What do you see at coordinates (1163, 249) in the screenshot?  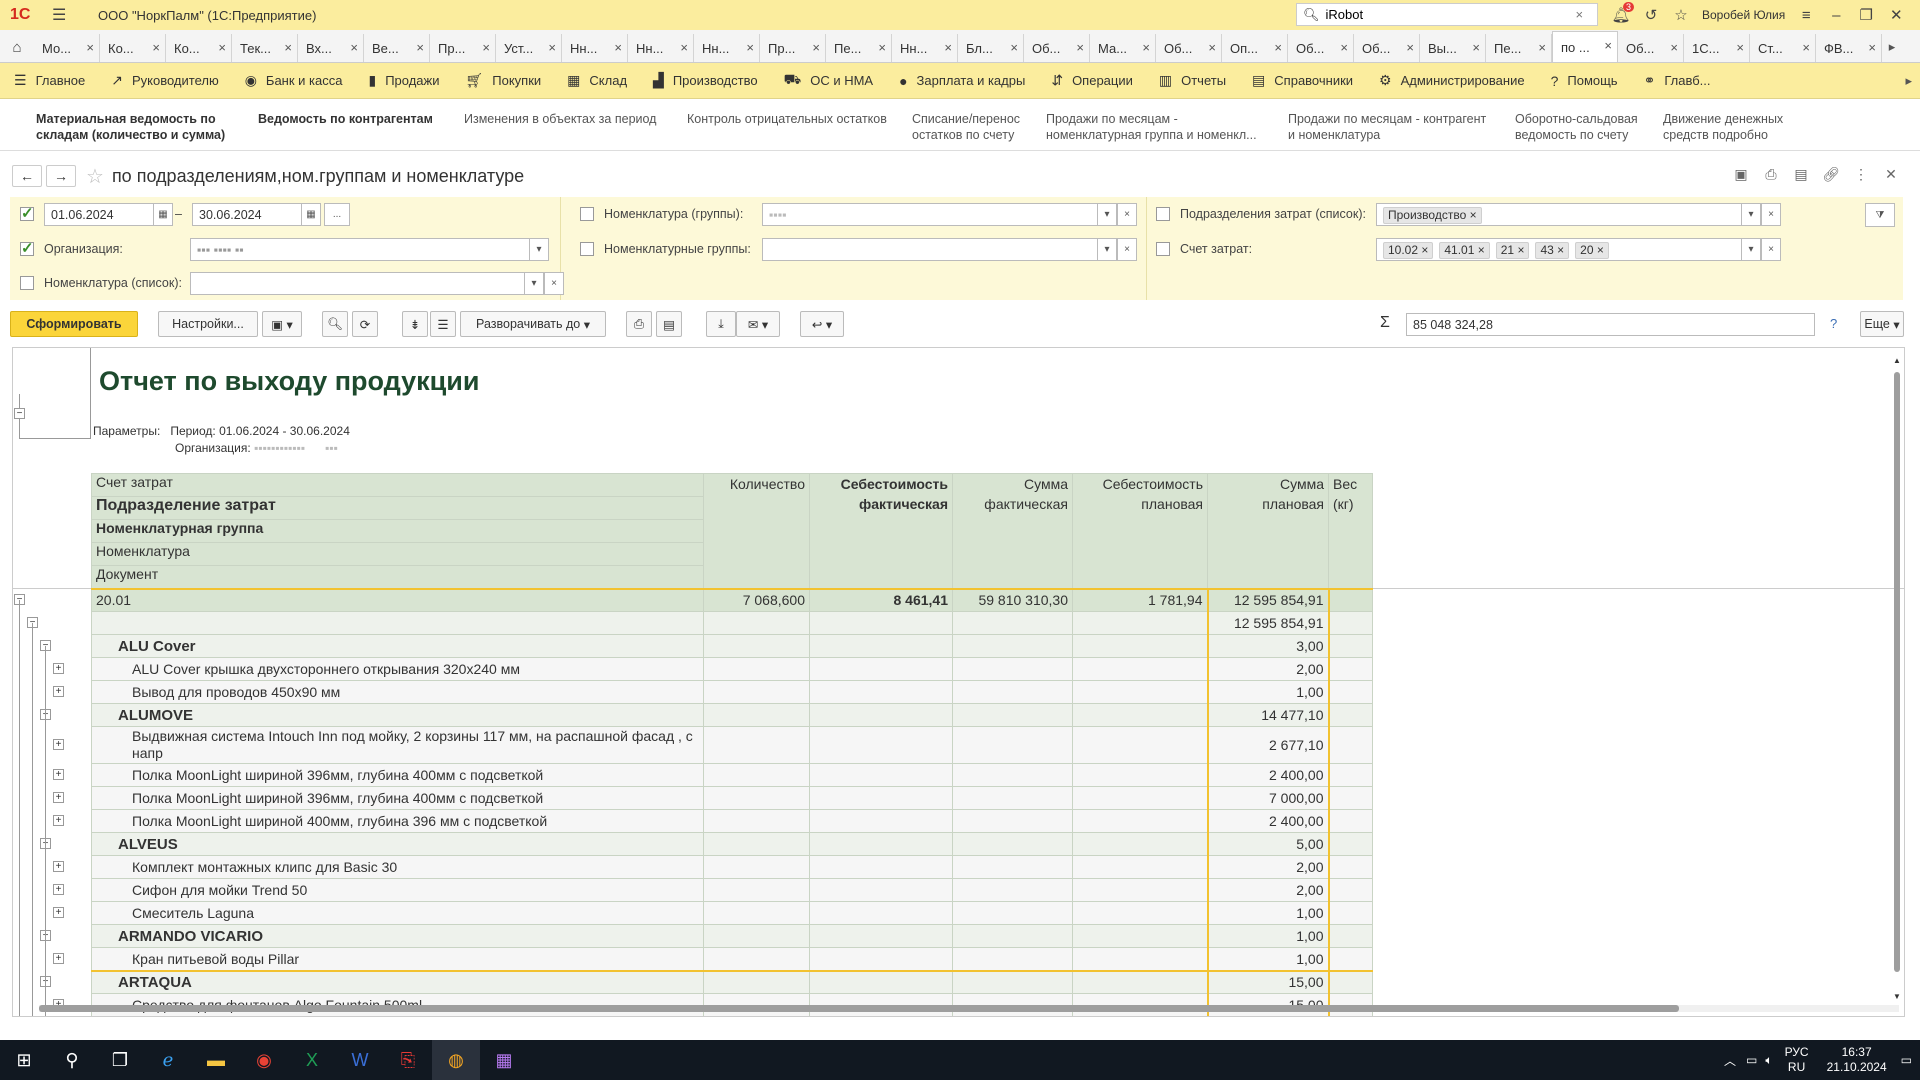 I see `account-checkbox` at bounding box center [1163, 249].